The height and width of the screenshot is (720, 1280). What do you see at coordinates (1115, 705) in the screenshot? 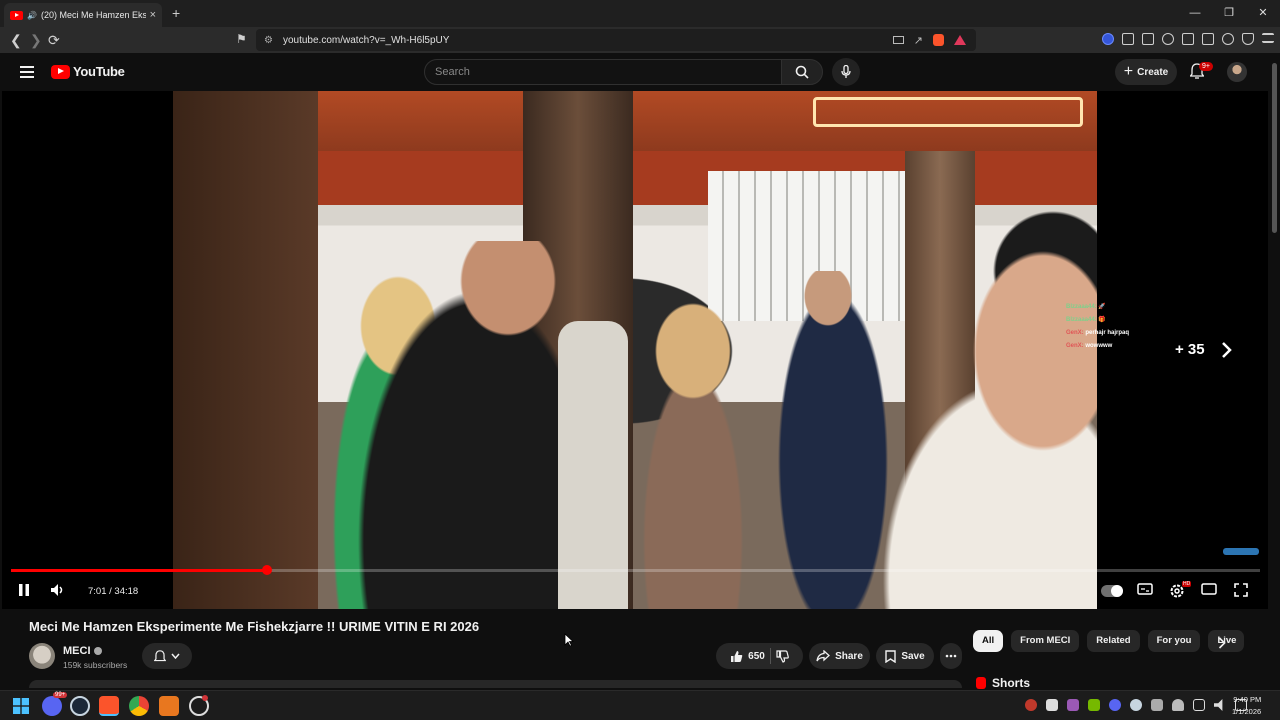
I see `tray-discord-icon` at bounding box center [1115, 705].